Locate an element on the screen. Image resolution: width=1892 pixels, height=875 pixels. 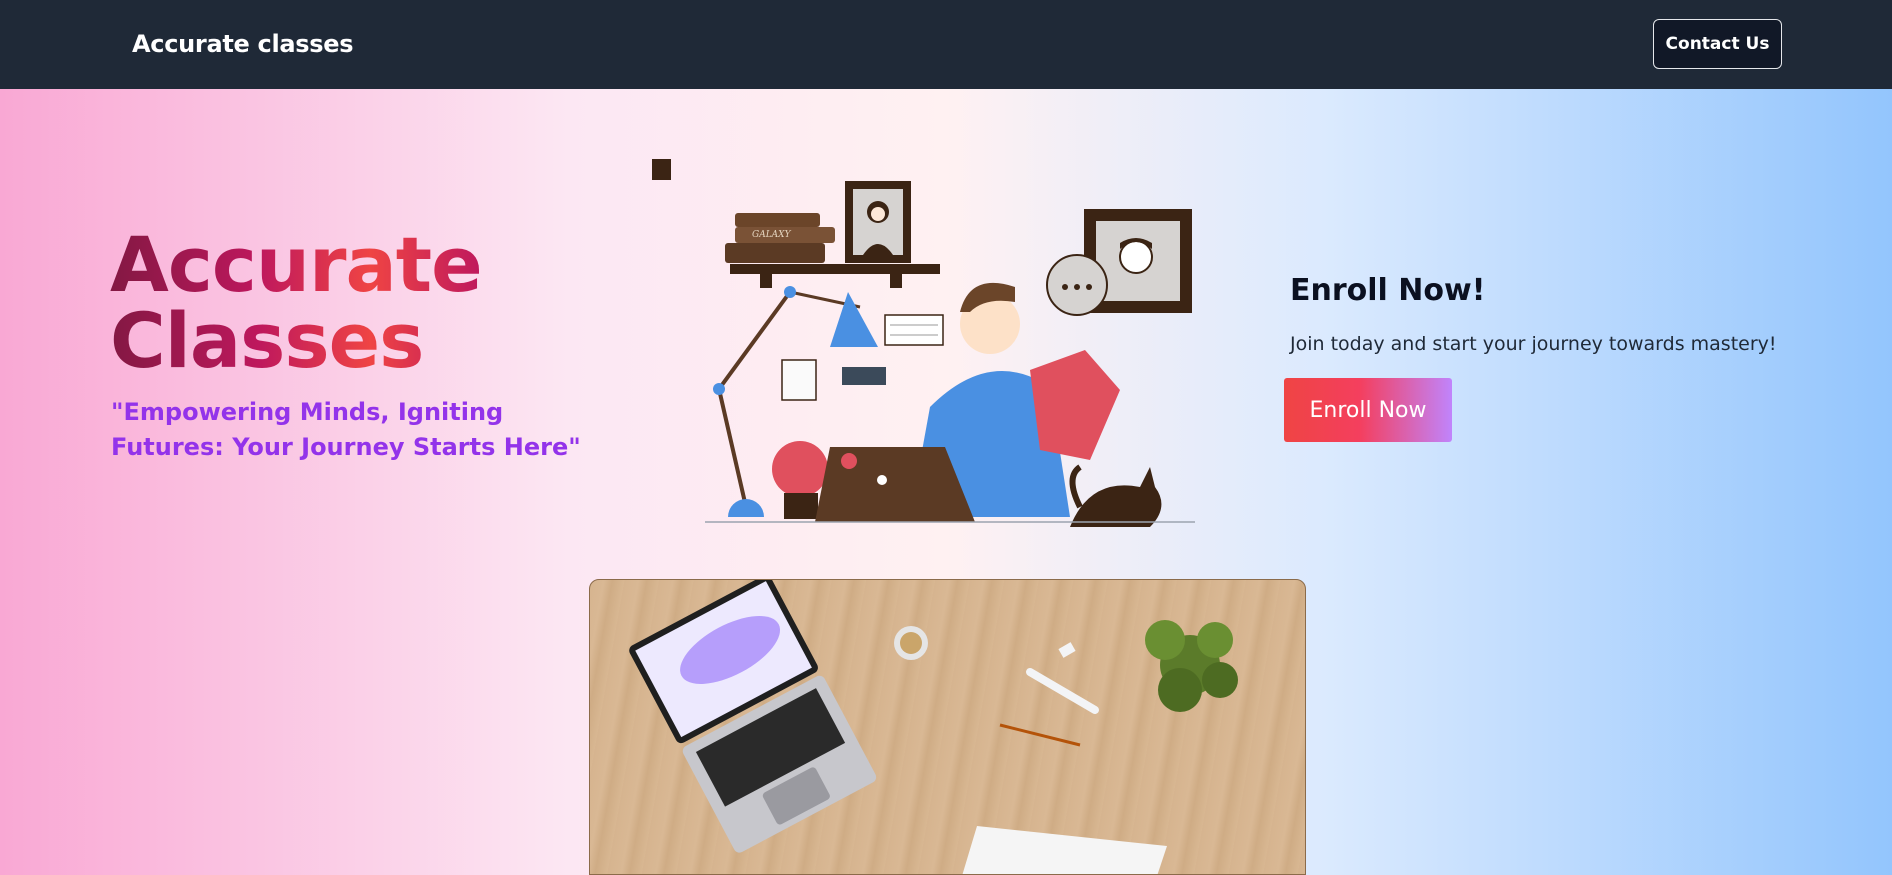
plant-icon is located at coordinates (1191, 666).